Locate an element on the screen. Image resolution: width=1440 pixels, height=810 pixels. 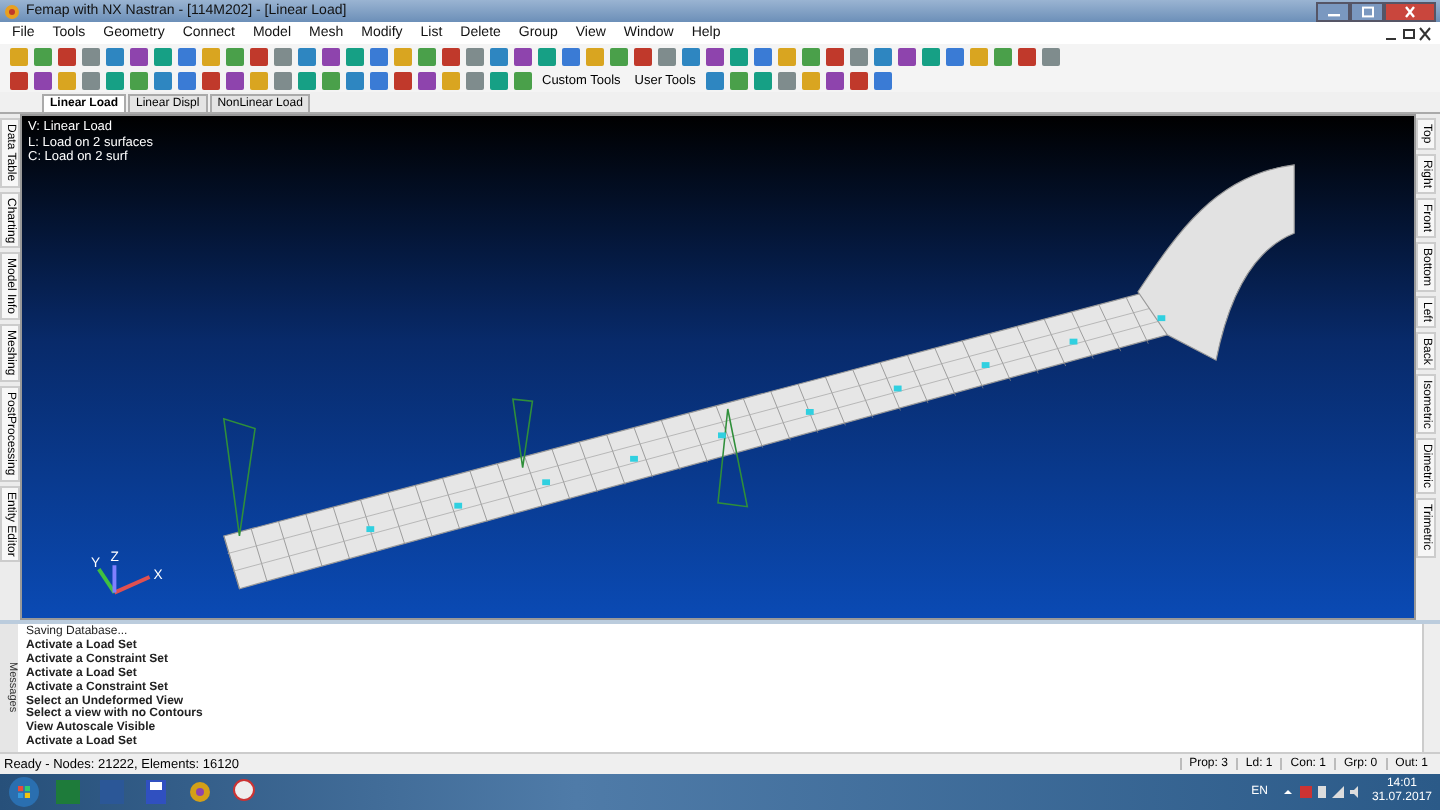
maximize-icon is located at coordinates (1367, 11).